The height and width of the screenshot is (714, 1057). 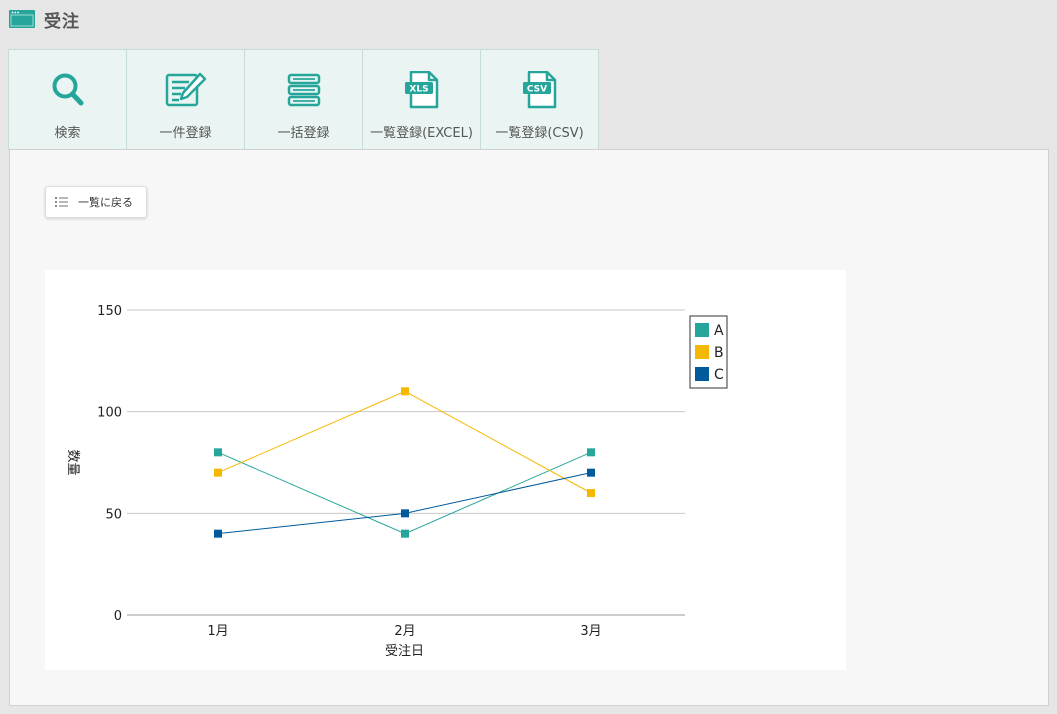 What do you see at coordinates (185, 133) in the screenshot?
I see `single-register-button-label: 一件登録` at bounding box center [185, 133].